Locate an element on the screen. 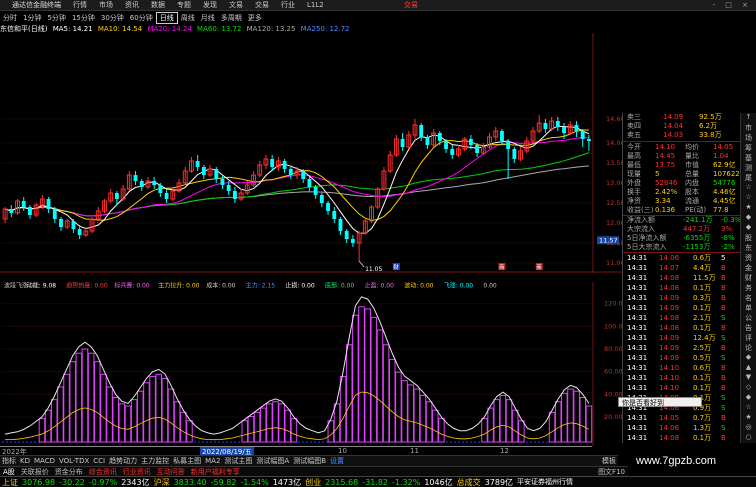 The width and height of the screenshot is (756, 487). tab-trend: 趋势动力 is located at coordinates (123, 461).